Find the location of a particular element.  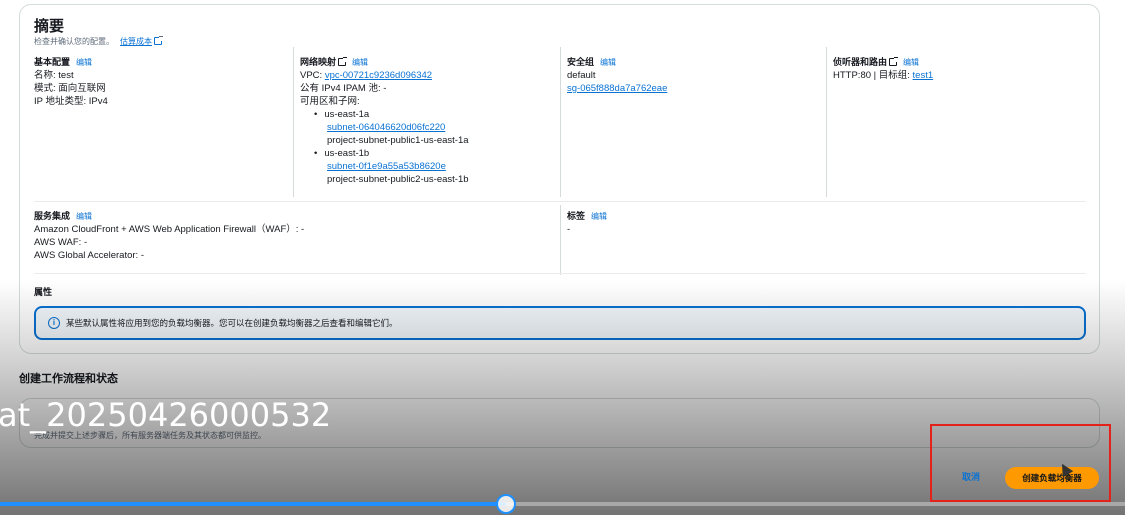

tags-value: - is located at coordinates (569, 229).